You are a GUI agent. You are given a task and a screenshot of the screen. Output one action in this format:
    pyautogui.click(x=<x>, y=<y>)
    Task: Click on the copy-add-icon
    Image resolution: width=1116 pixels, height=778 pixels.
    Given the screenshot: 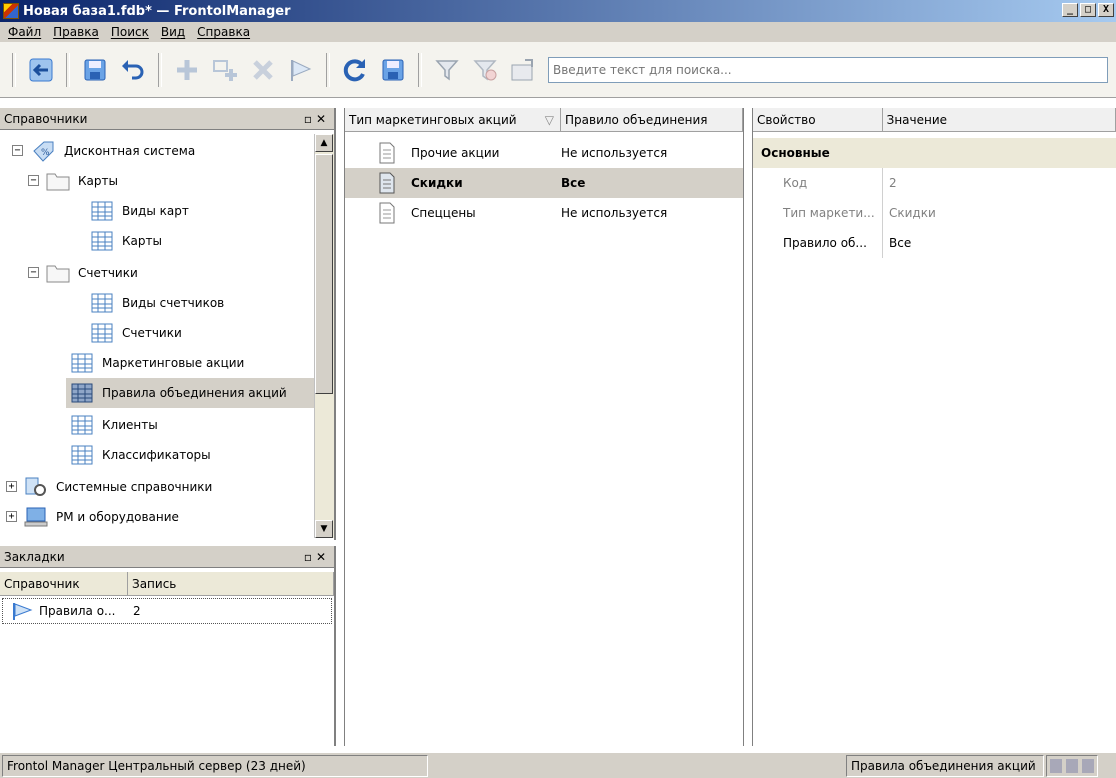 What is the action you would take?
    pyautogui.click(x=225, y=70)
    